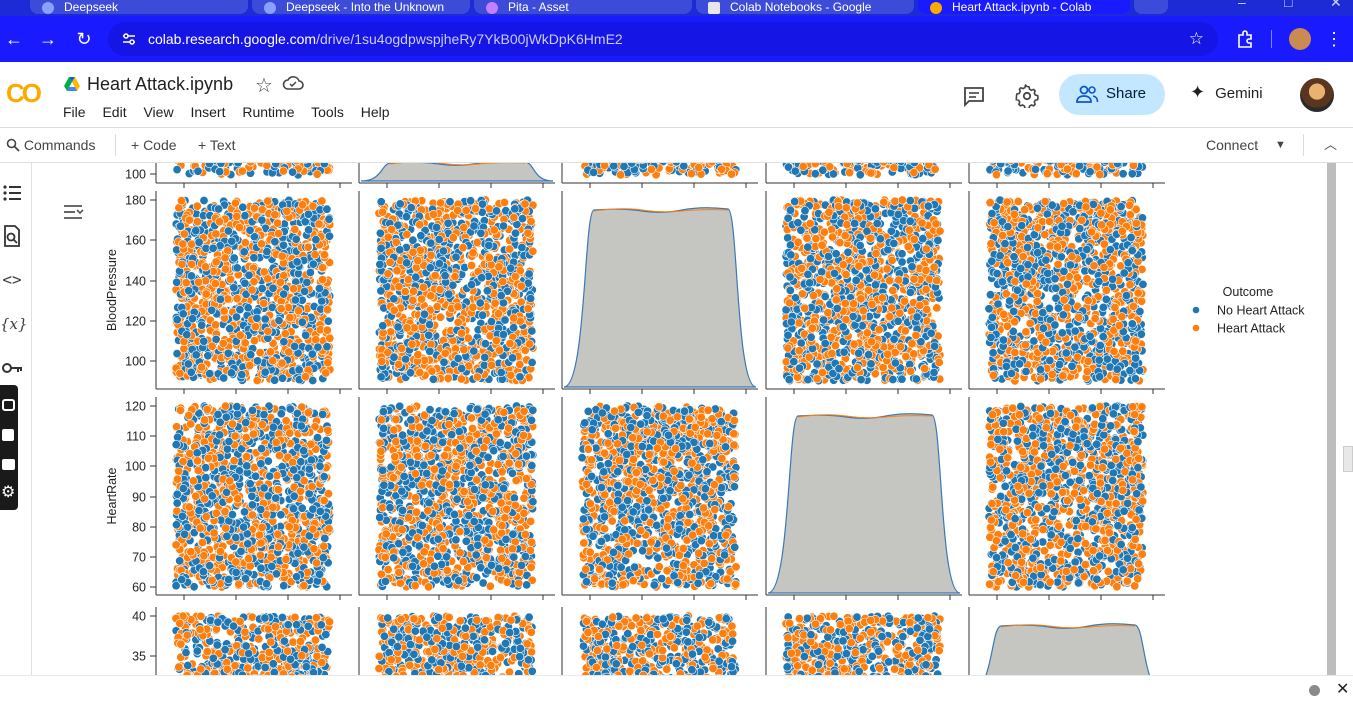 Image resolution: width=1353 pixels, height=704 pixels. I want to click on cloud-saved-icon, so click(293, 83).